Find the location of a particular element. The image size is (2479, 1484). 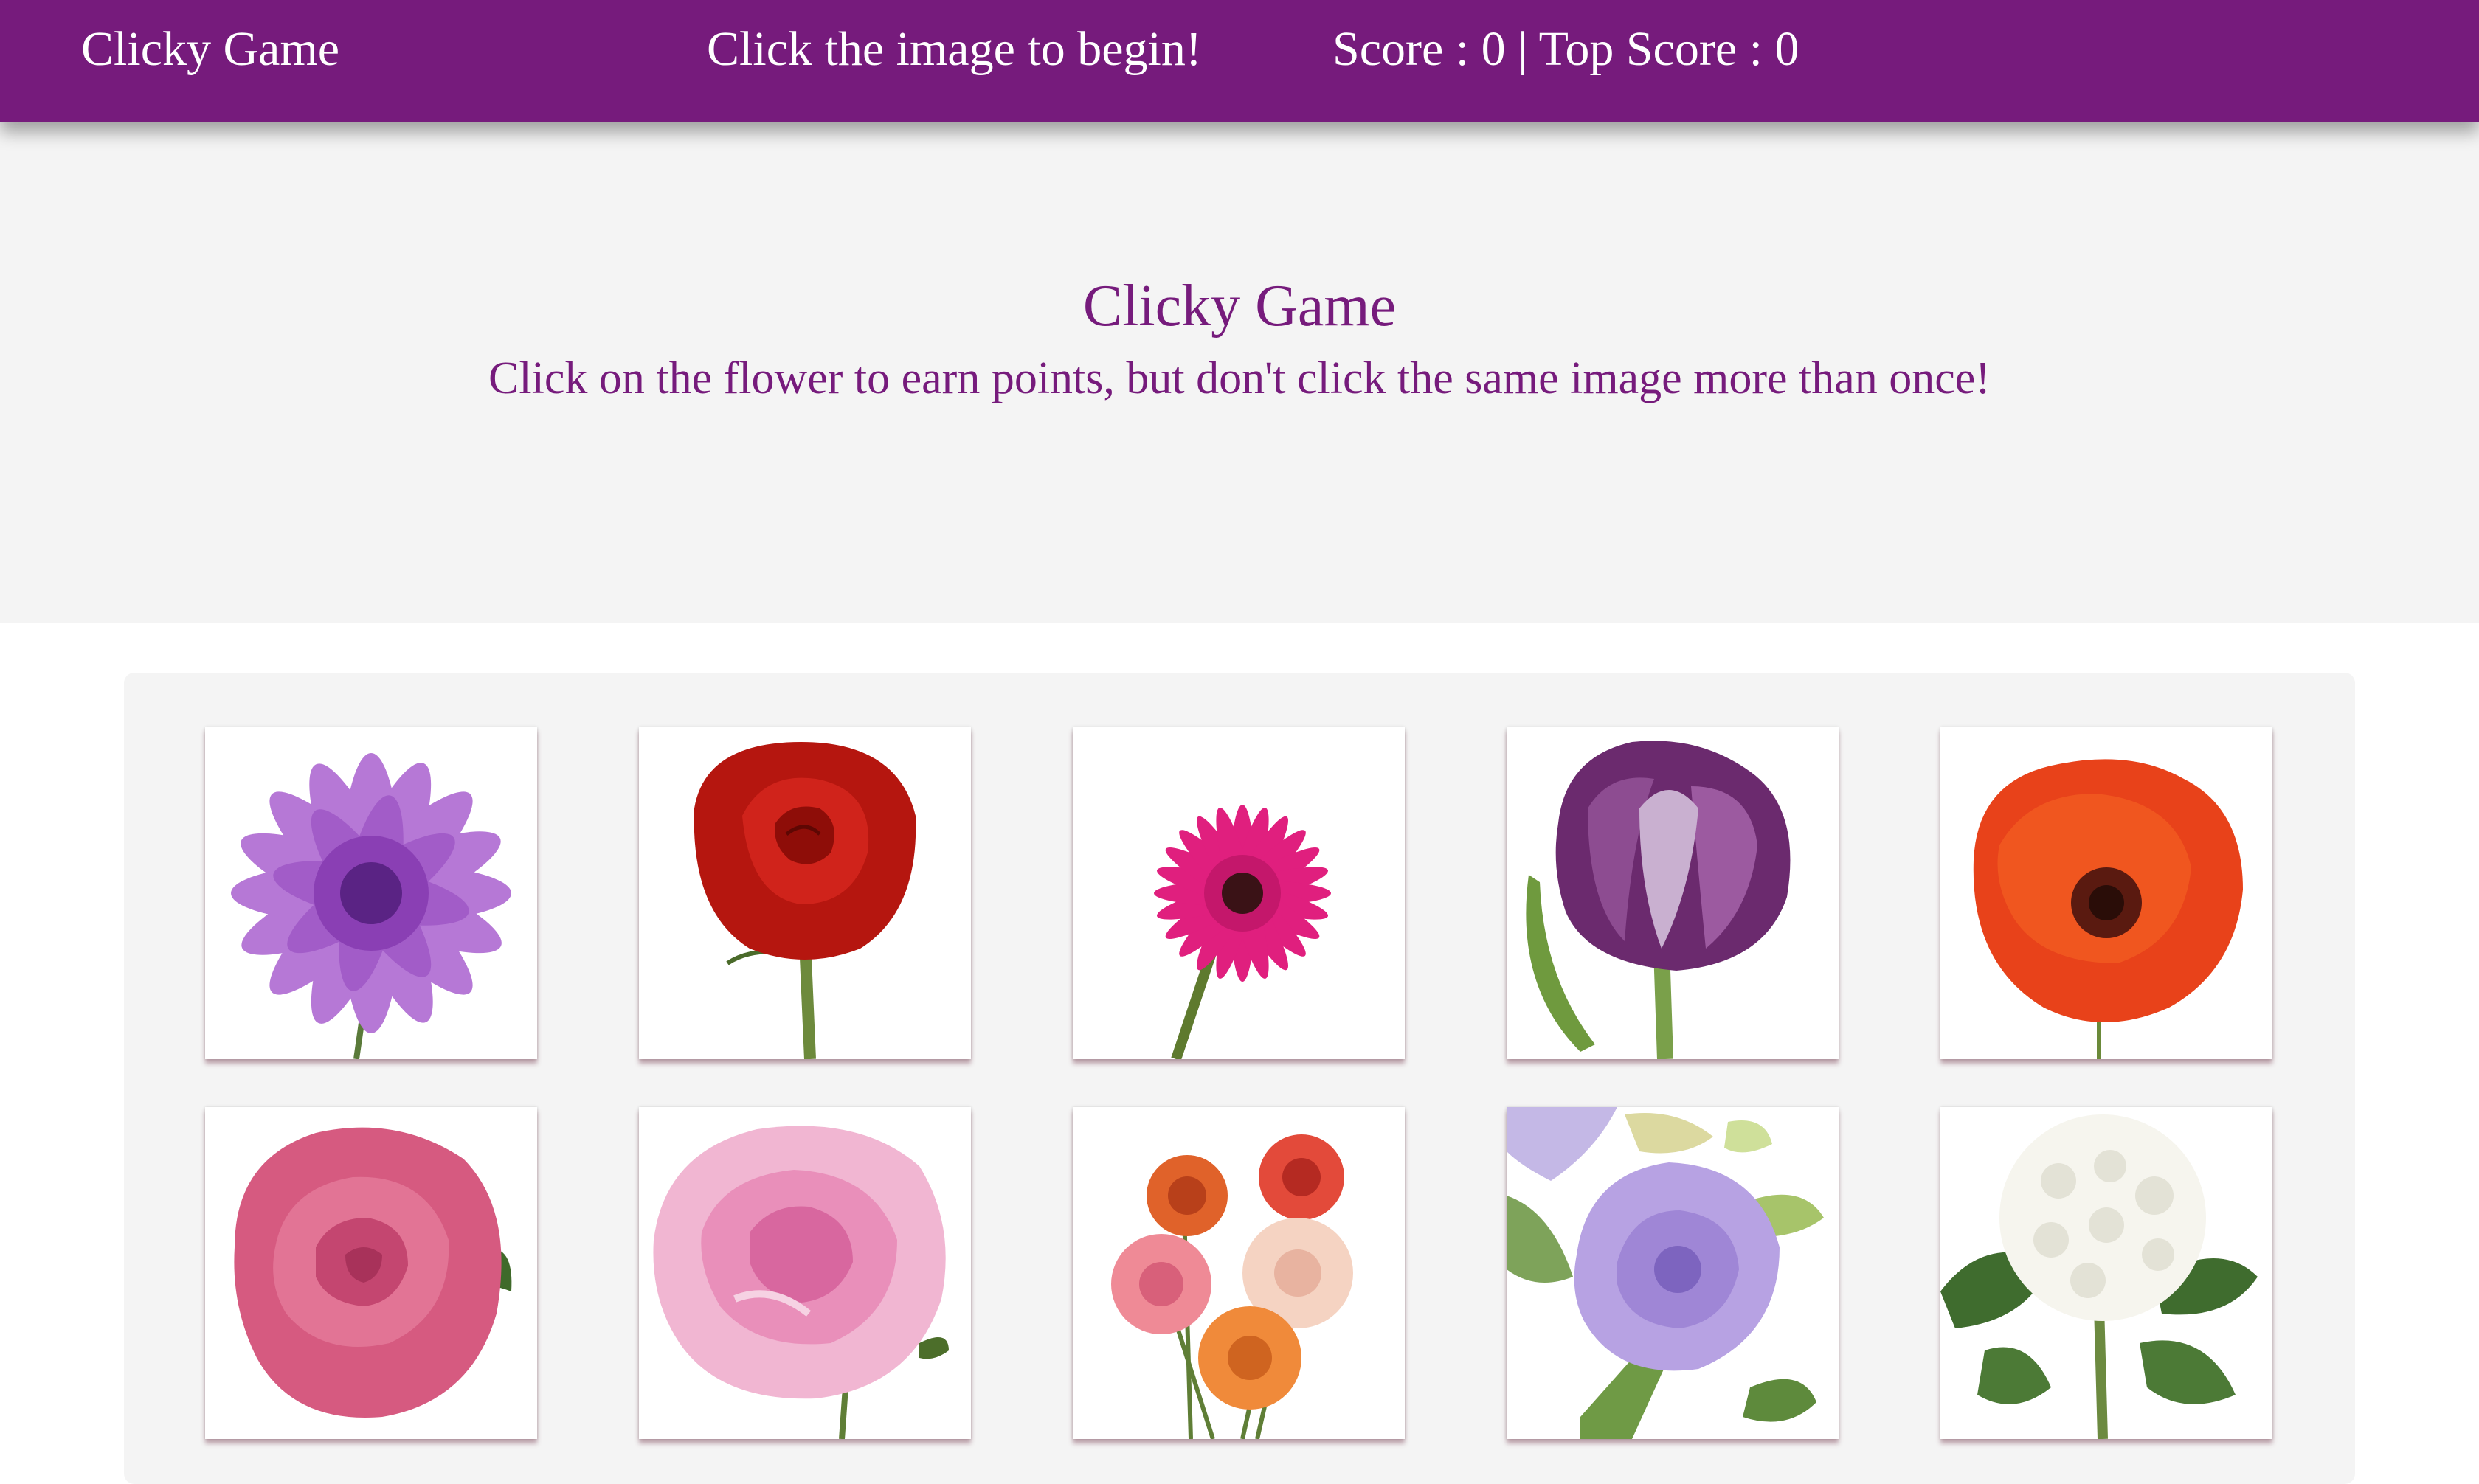

flower-card-tulip is located at coordinates (1673, 893).